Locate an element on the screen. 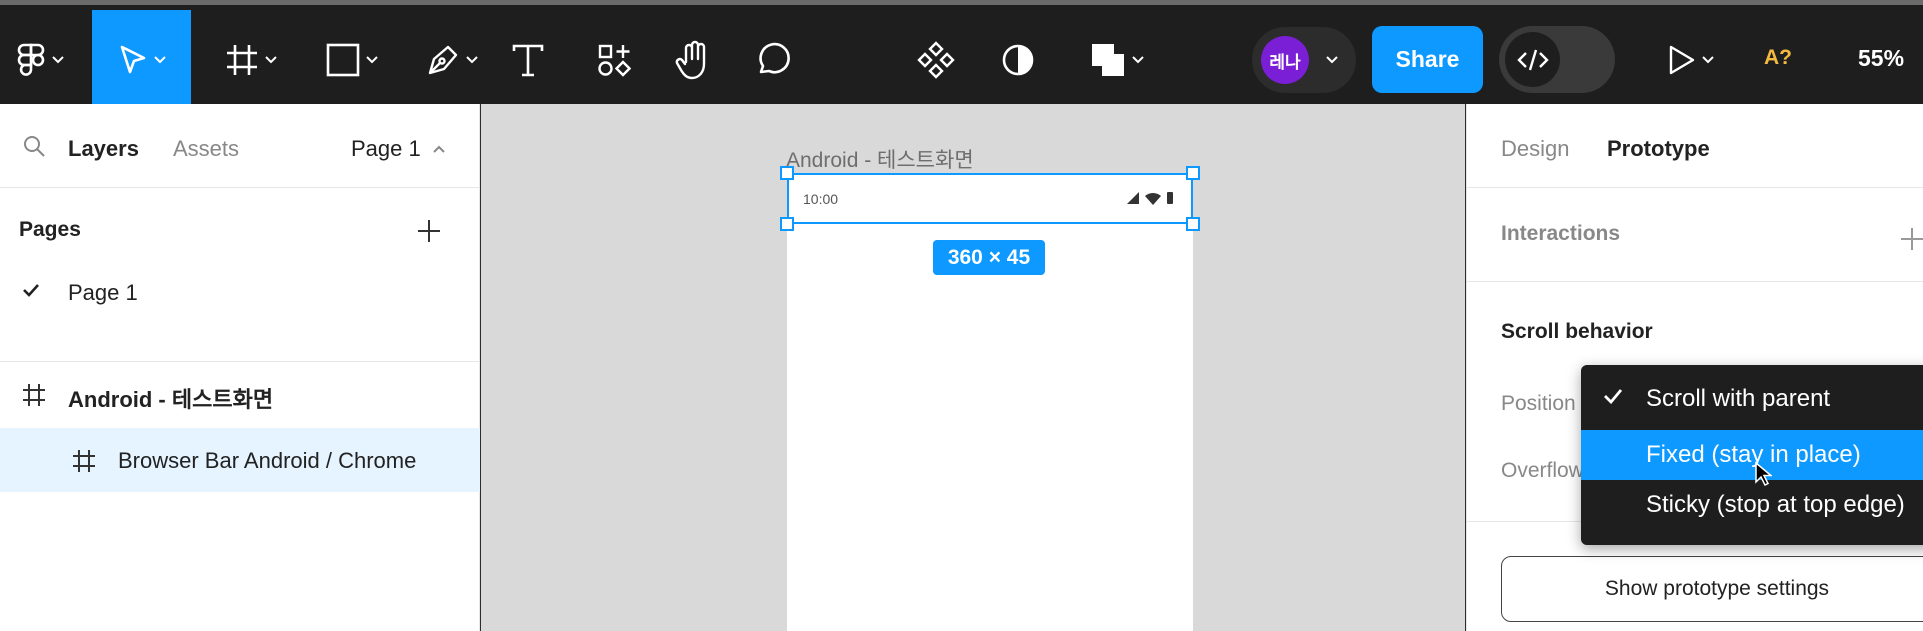 The height and width of the screenshot is (631, 1923). text-tool-button is located at coordinates (528, 59).